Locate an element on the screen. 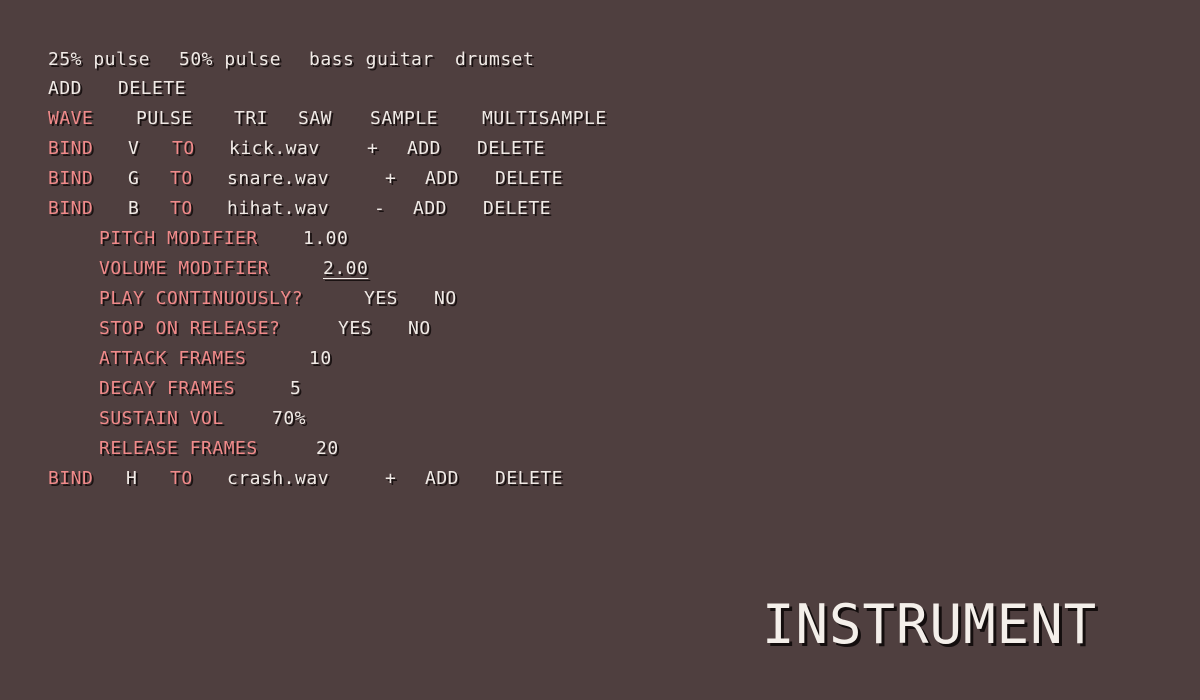  pitch-modifier-label: PITCH MODIFIER is located at coordinates (178, 238).